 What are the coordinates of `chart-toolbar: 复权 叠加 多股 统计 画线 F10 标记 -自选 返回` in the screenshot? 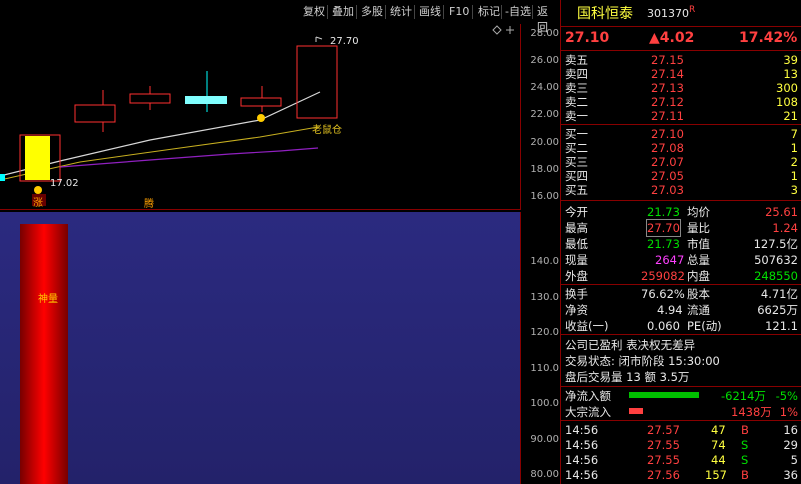 It's located at (280, 17).